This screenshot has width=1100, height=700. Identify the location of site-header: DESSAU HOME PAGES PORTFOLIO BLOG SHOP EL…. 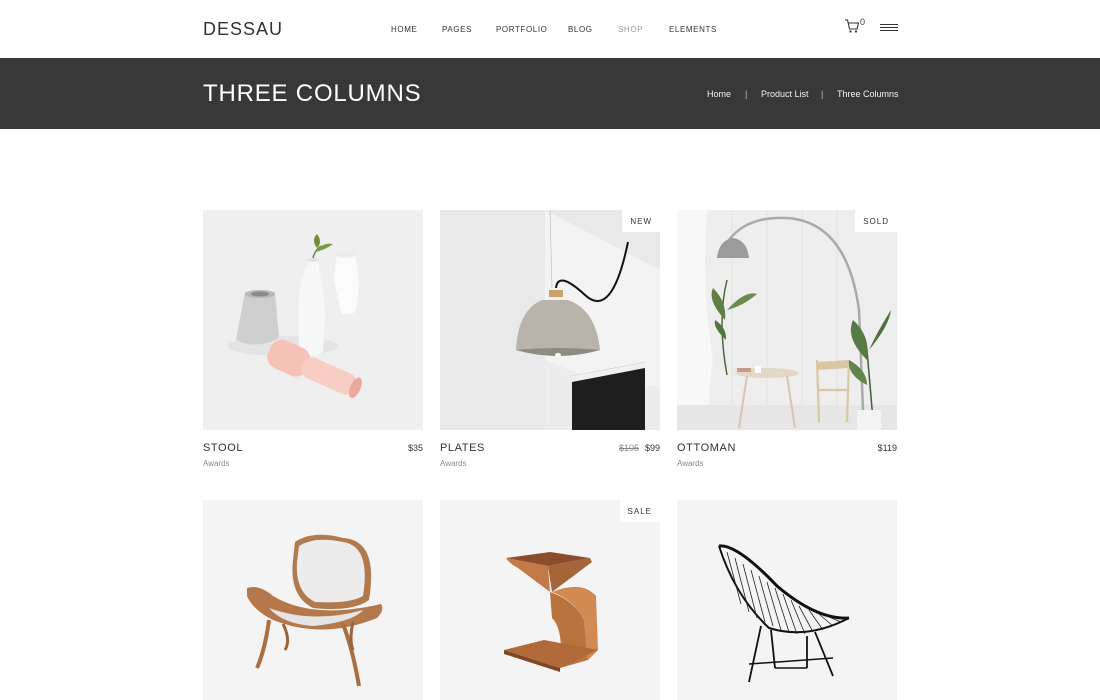
(550, 29).